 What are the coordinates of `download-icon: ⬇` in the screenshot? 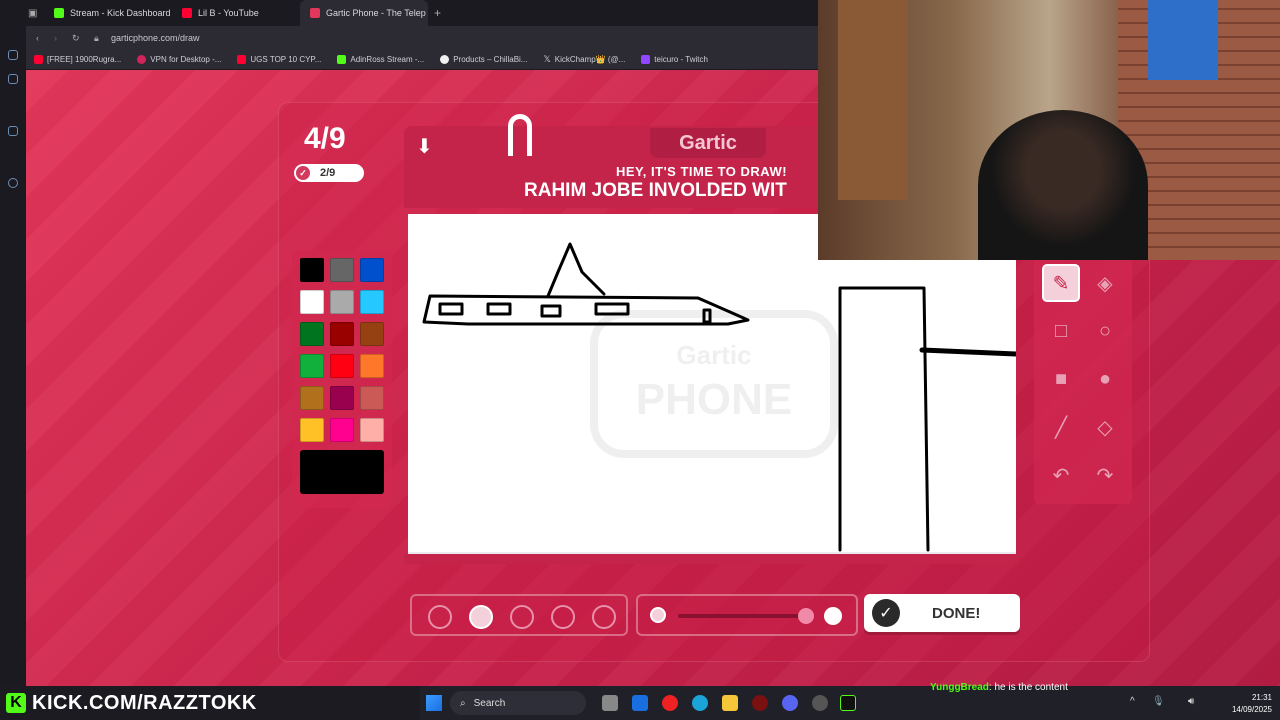 It's located at (428, 147).